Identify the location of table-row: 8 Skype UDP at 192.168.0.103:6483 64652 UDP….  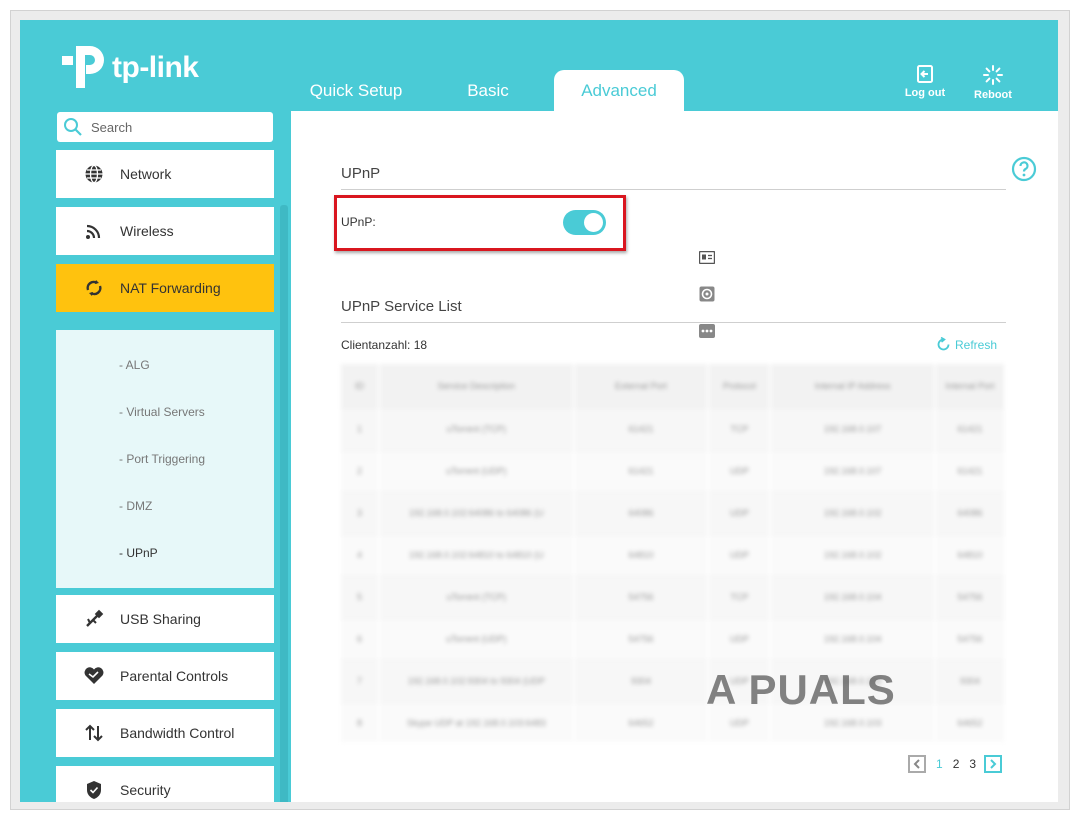
(673, 721).